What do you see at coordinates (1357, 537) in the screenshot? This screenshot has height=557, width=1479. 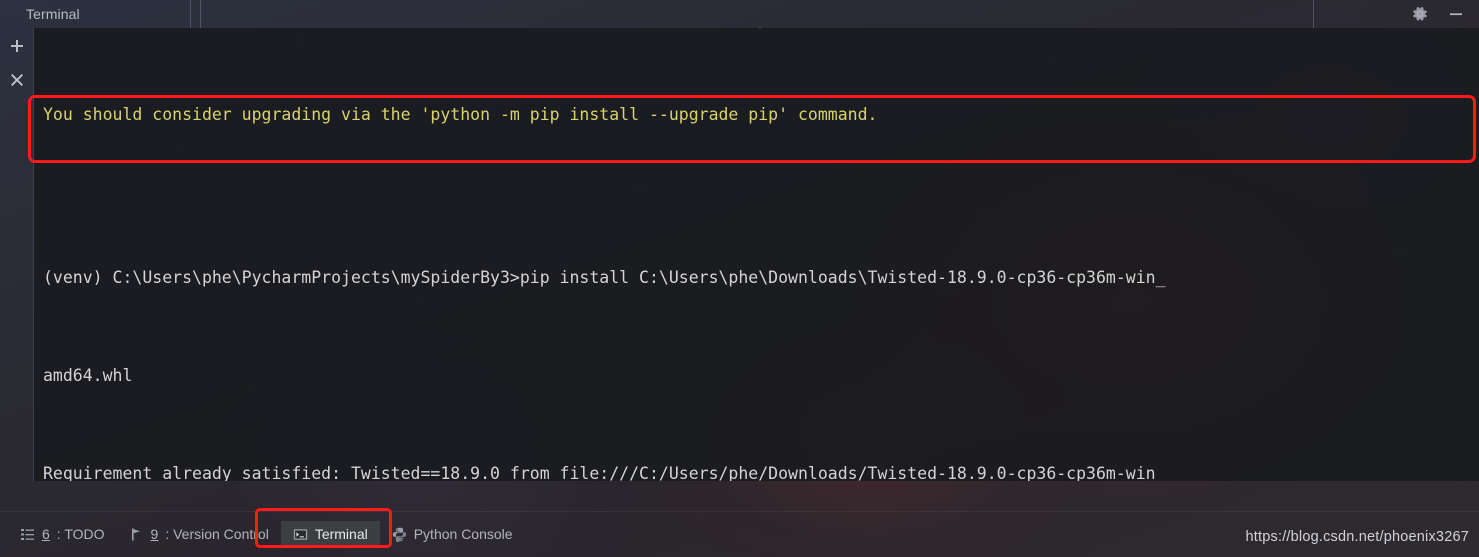 I see `watermark-url: https://blog.csdn.net/phoenix3267` at bounding box center [1357, 537].